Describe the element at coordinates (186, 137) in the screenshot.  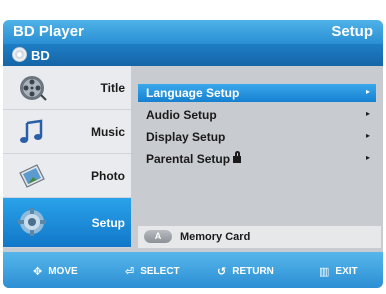
I see `menu-item-label: Display Setup` at that location.